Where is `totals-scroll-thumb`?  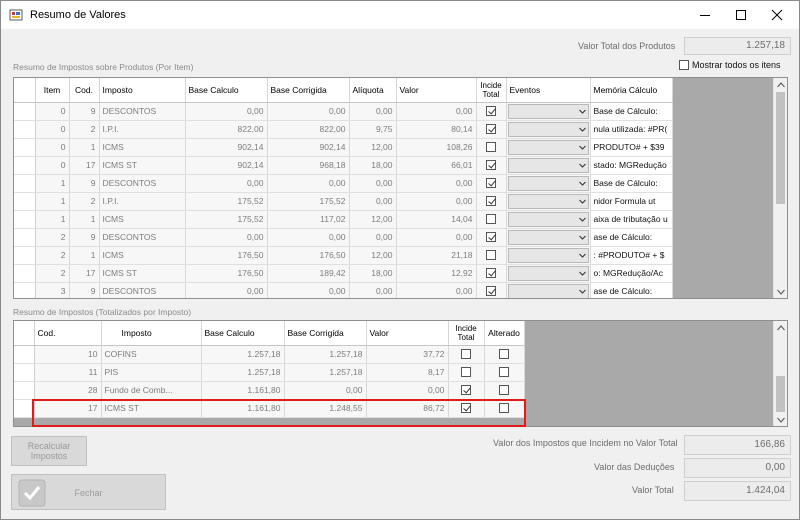
totals-scroll-thumb is located at coordinates (780, 394).